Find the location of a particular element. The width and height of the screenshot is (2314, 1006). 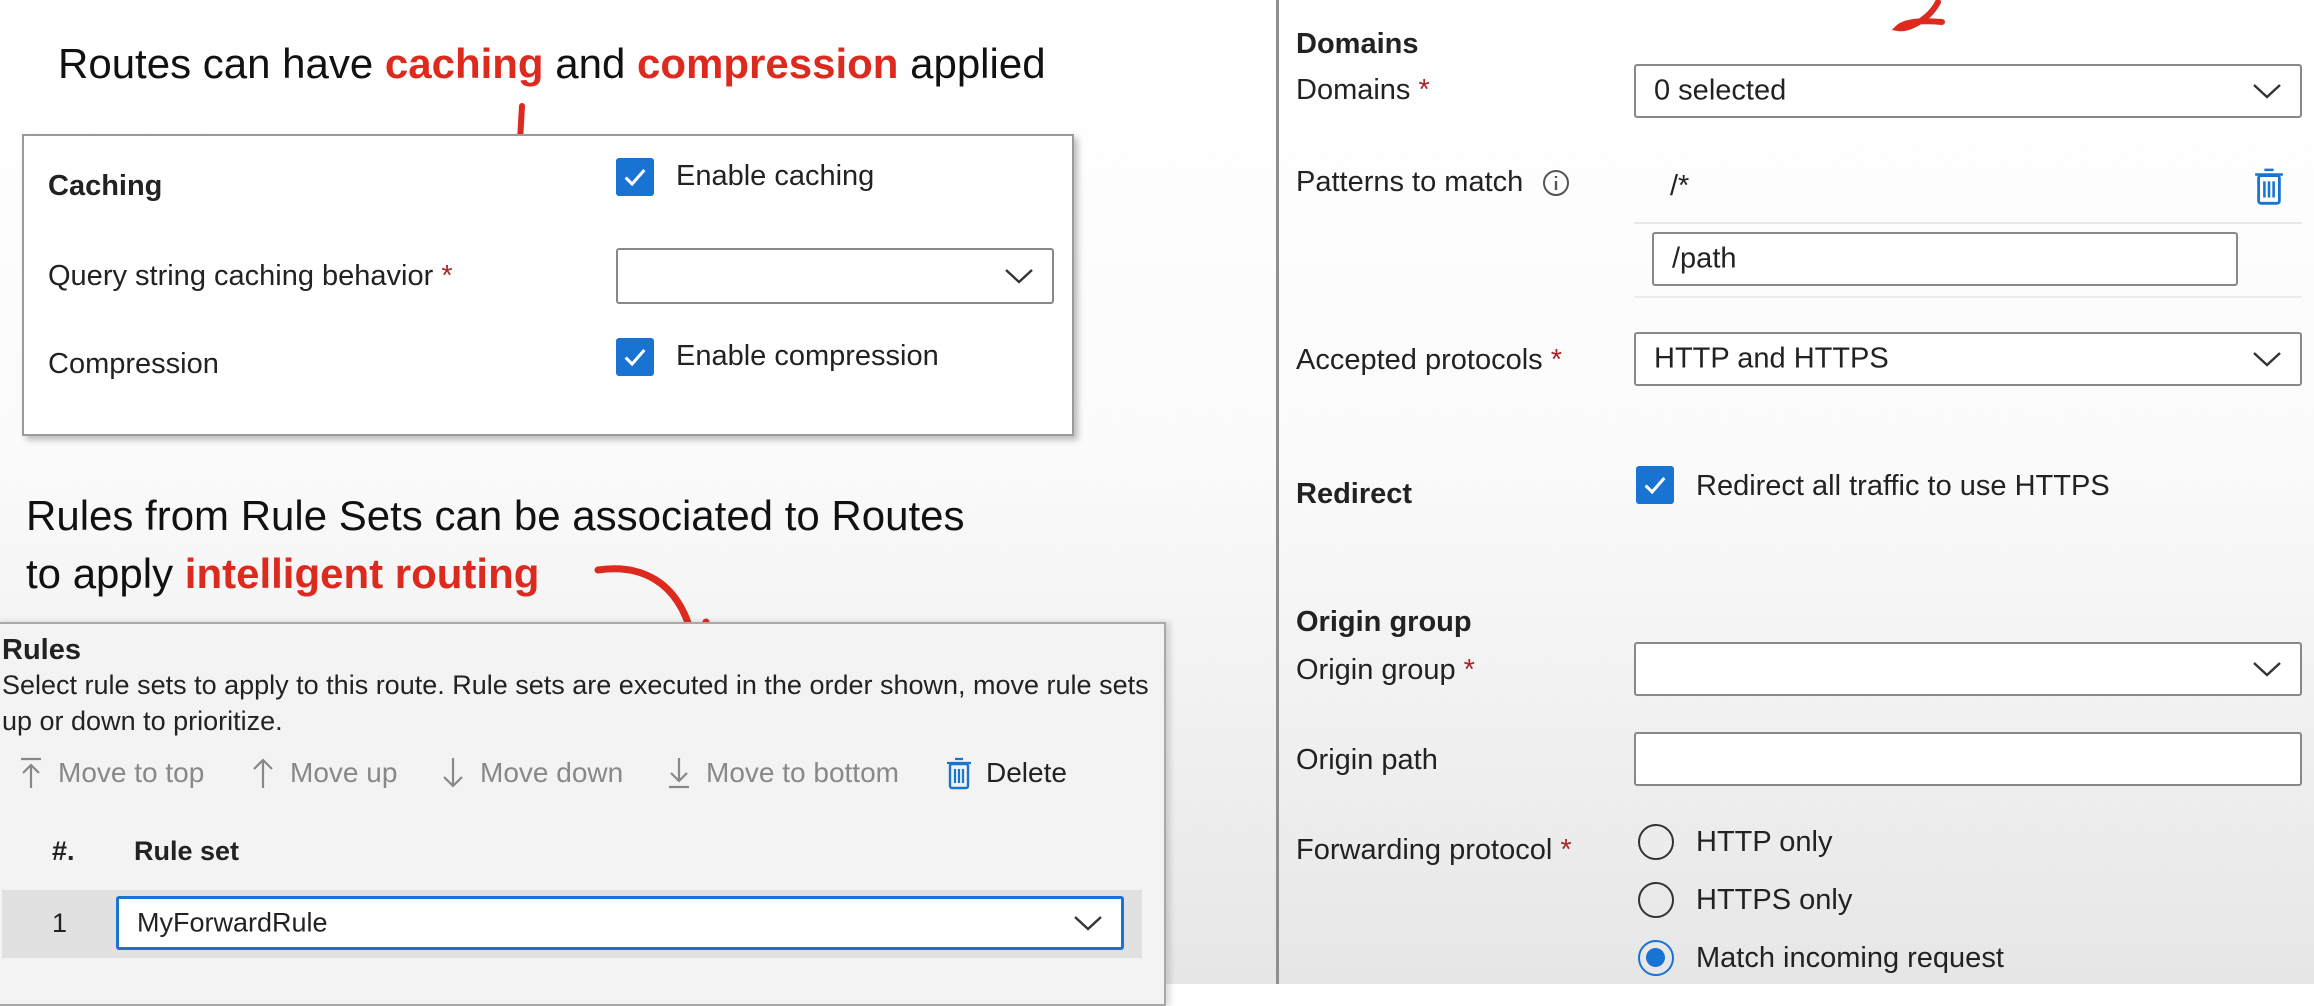

accepted-protocols-label: Accepted protocols * is located at coordinates (1429, 360).